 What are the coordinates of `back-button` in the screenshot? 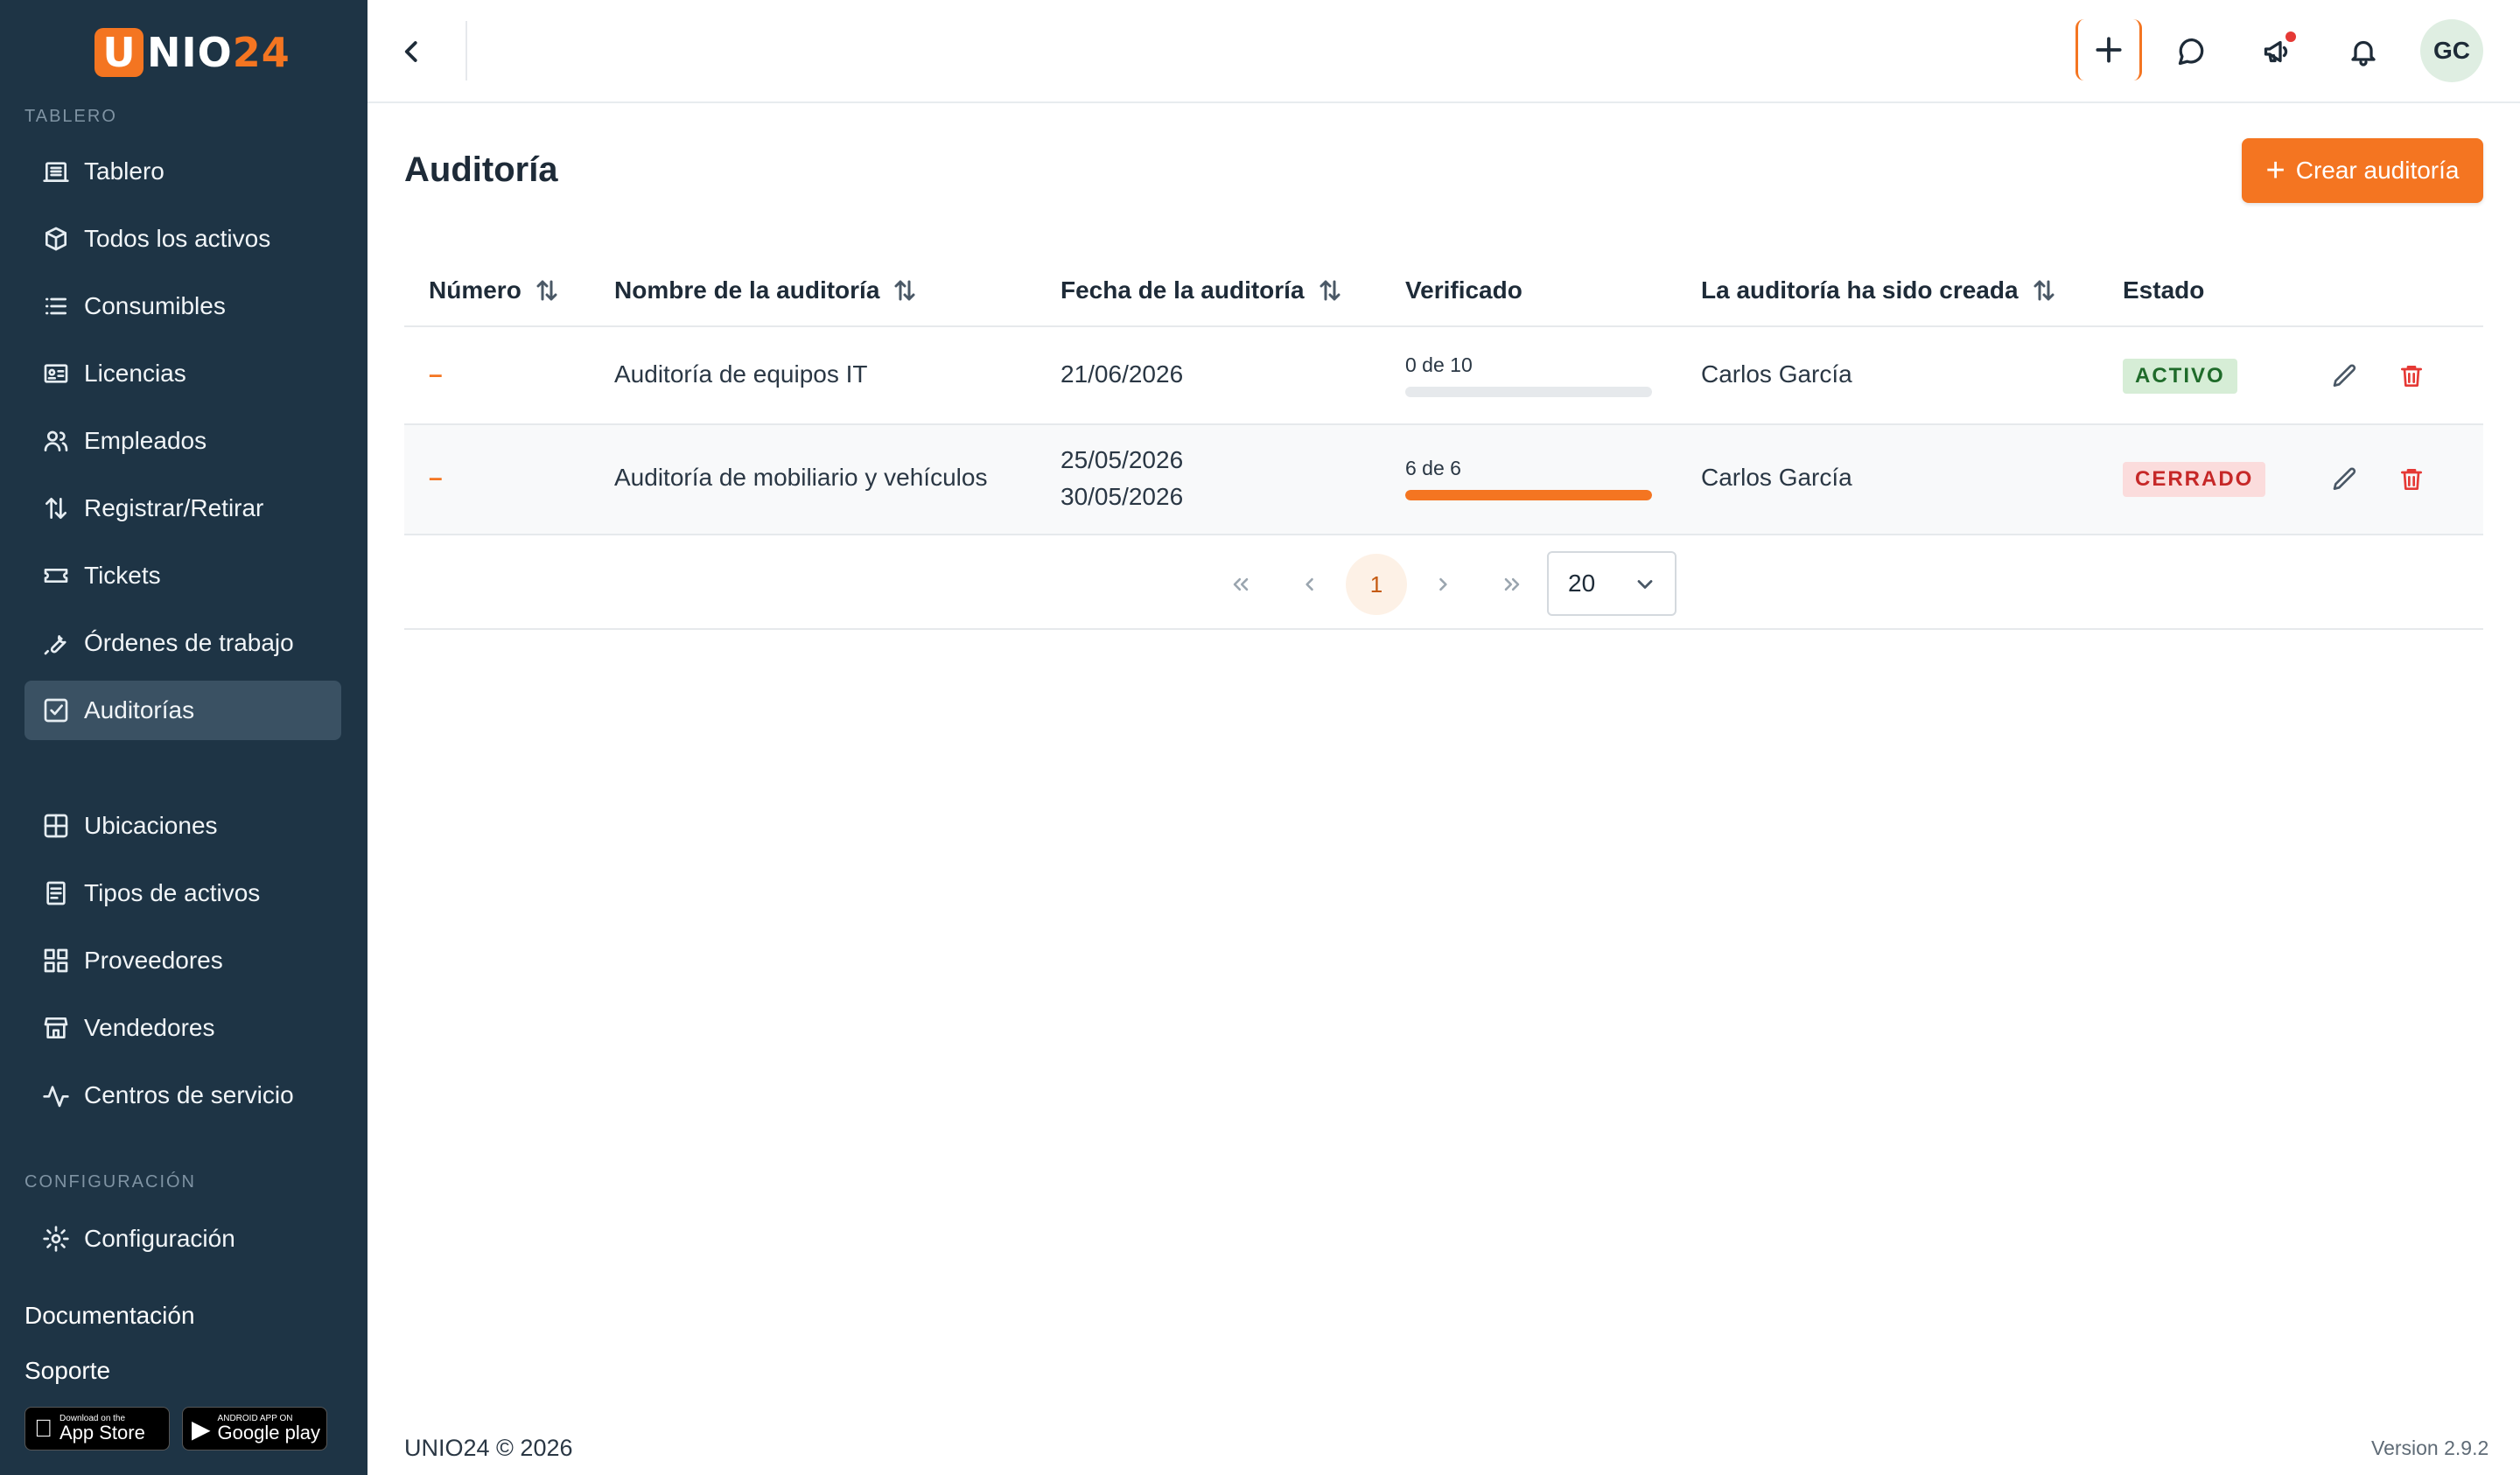 It's located at (412, 51).